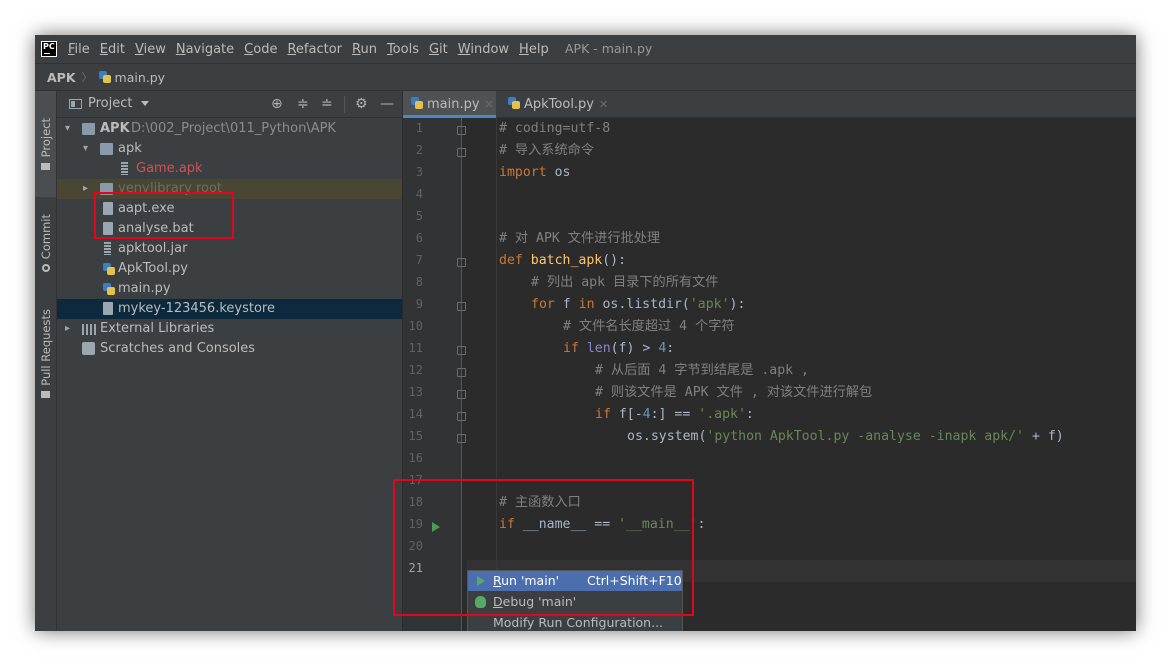 This screenshot has height=666, width=1171. What do you see at coordinates (415, 414) in the screenshot?
I see `line-number: 14` at bounding box center [415, 414].